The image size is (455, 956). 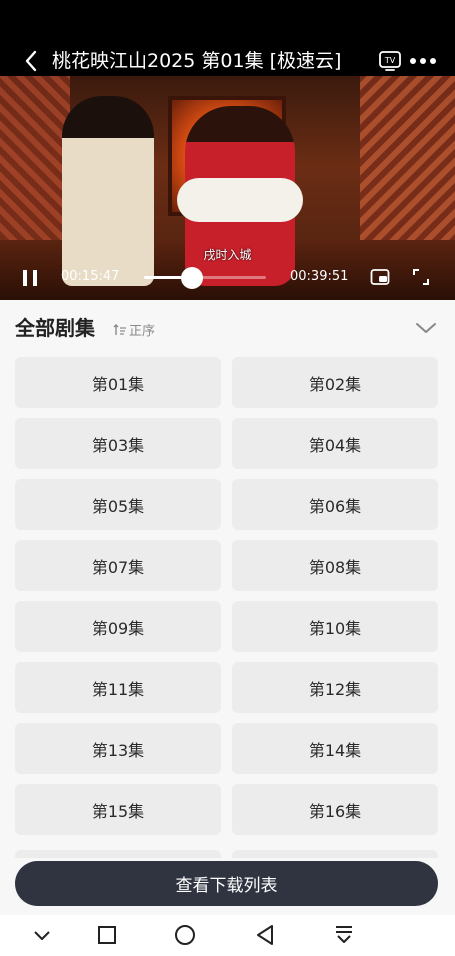 What do you see at coordinates (90, 276) in the screenshot?
I see `current-time: 00:15:47` at bounding box center [90, 276].